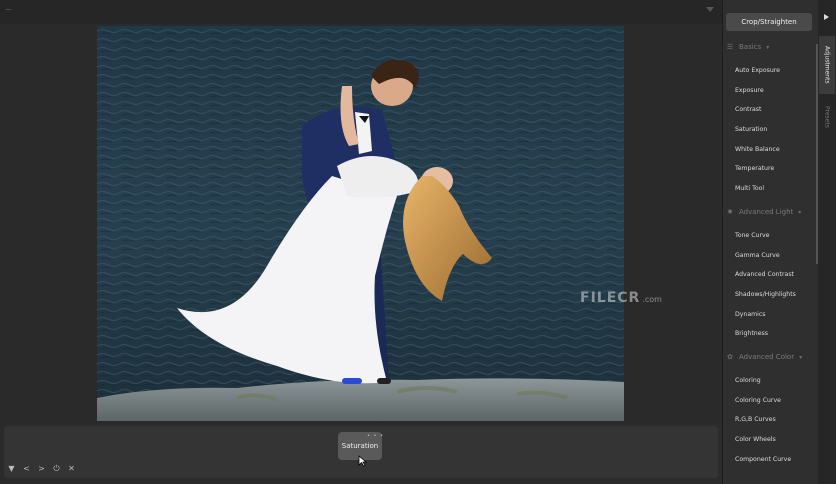 The image size is (836, 484). I want to click on item-color-wheels: Color Wheels, so click(755, 439).